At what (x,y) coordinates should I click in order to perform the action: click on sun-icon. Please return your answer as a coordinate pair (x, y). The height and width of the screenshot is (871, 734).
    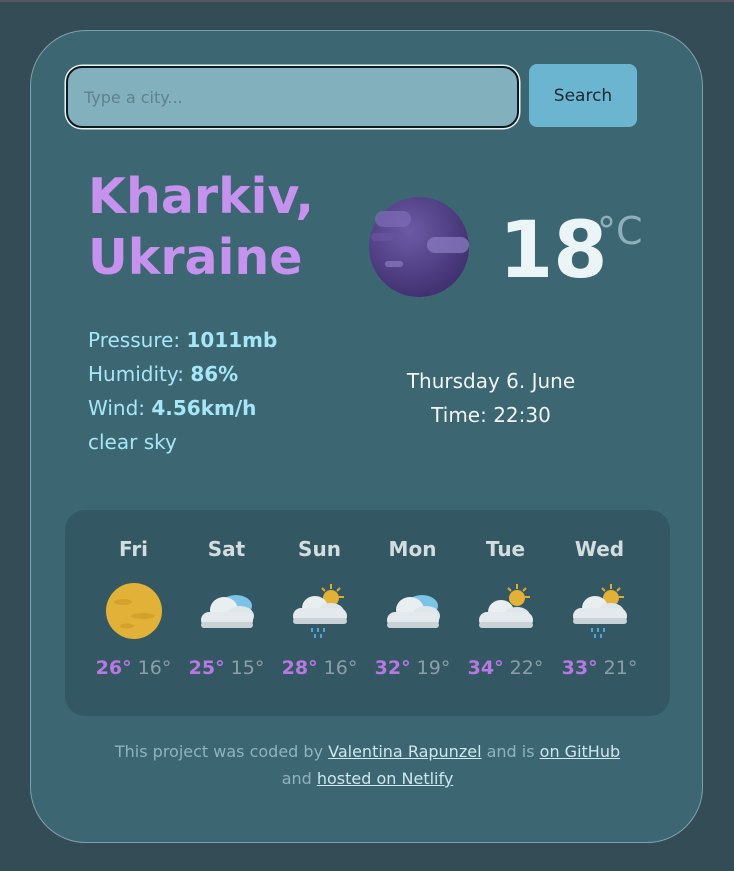
    Looking at the image, I should click on (133, 611).